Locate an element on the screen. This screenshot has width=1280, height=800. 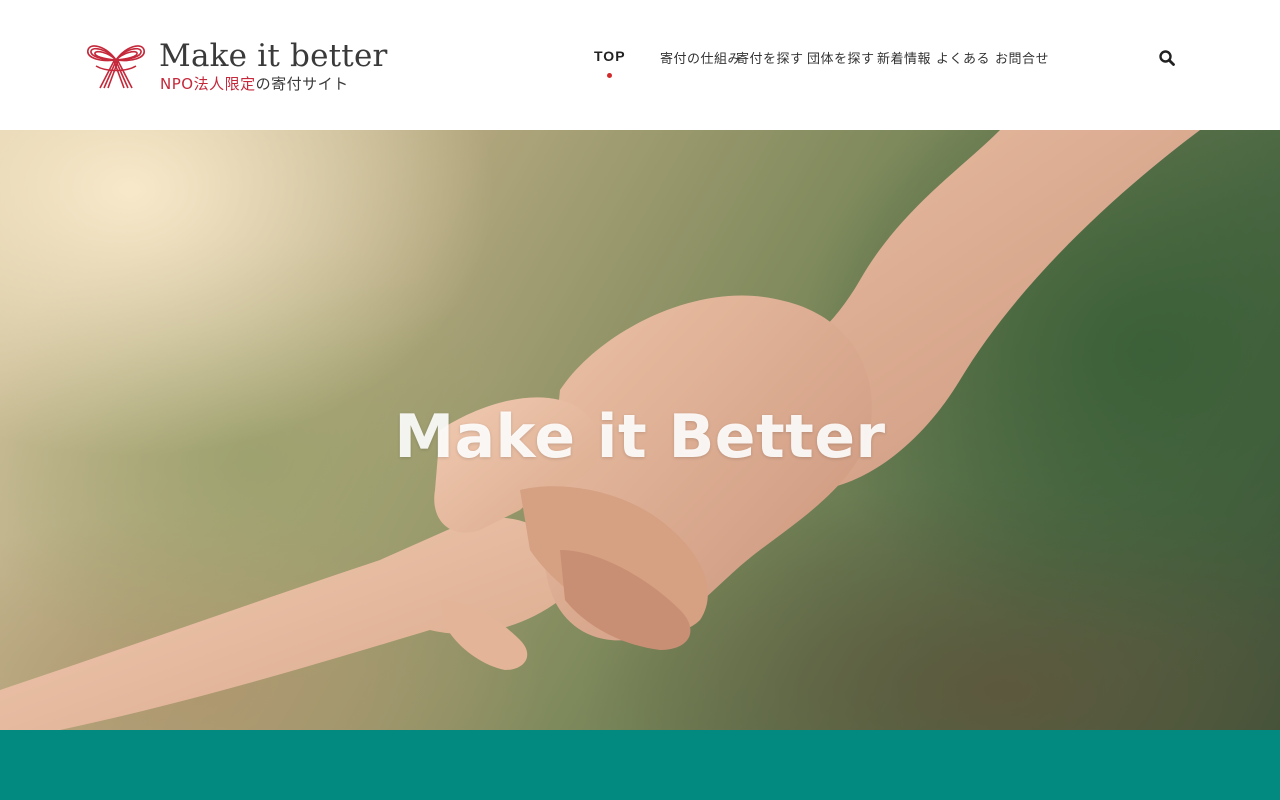
hero-title: Make it Better is located at coordinates (640, 437).